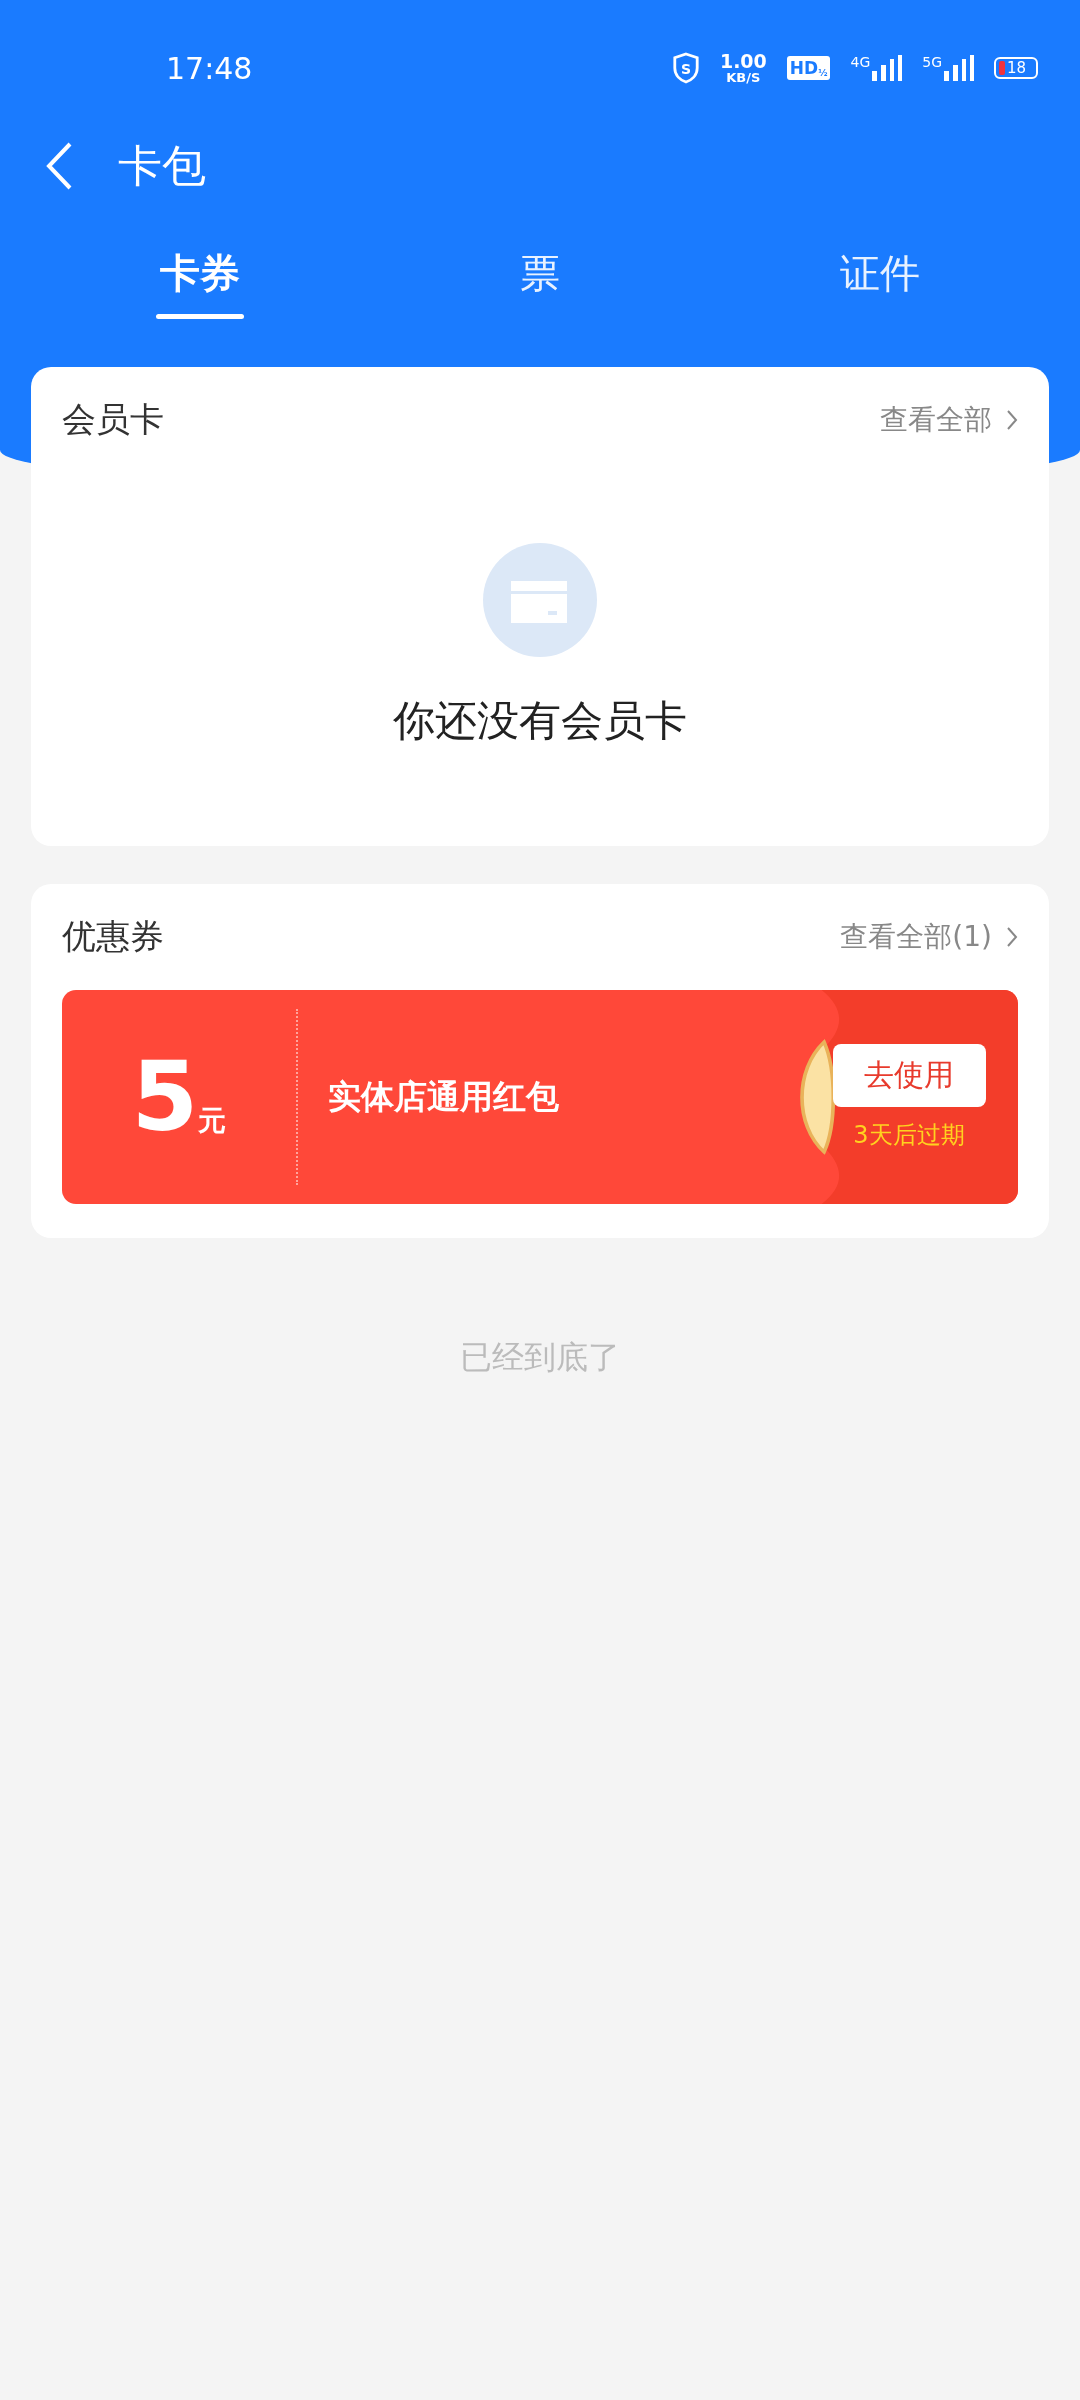  I want to click on end-of-list-text: 已经到底了, so click(540, 1357).